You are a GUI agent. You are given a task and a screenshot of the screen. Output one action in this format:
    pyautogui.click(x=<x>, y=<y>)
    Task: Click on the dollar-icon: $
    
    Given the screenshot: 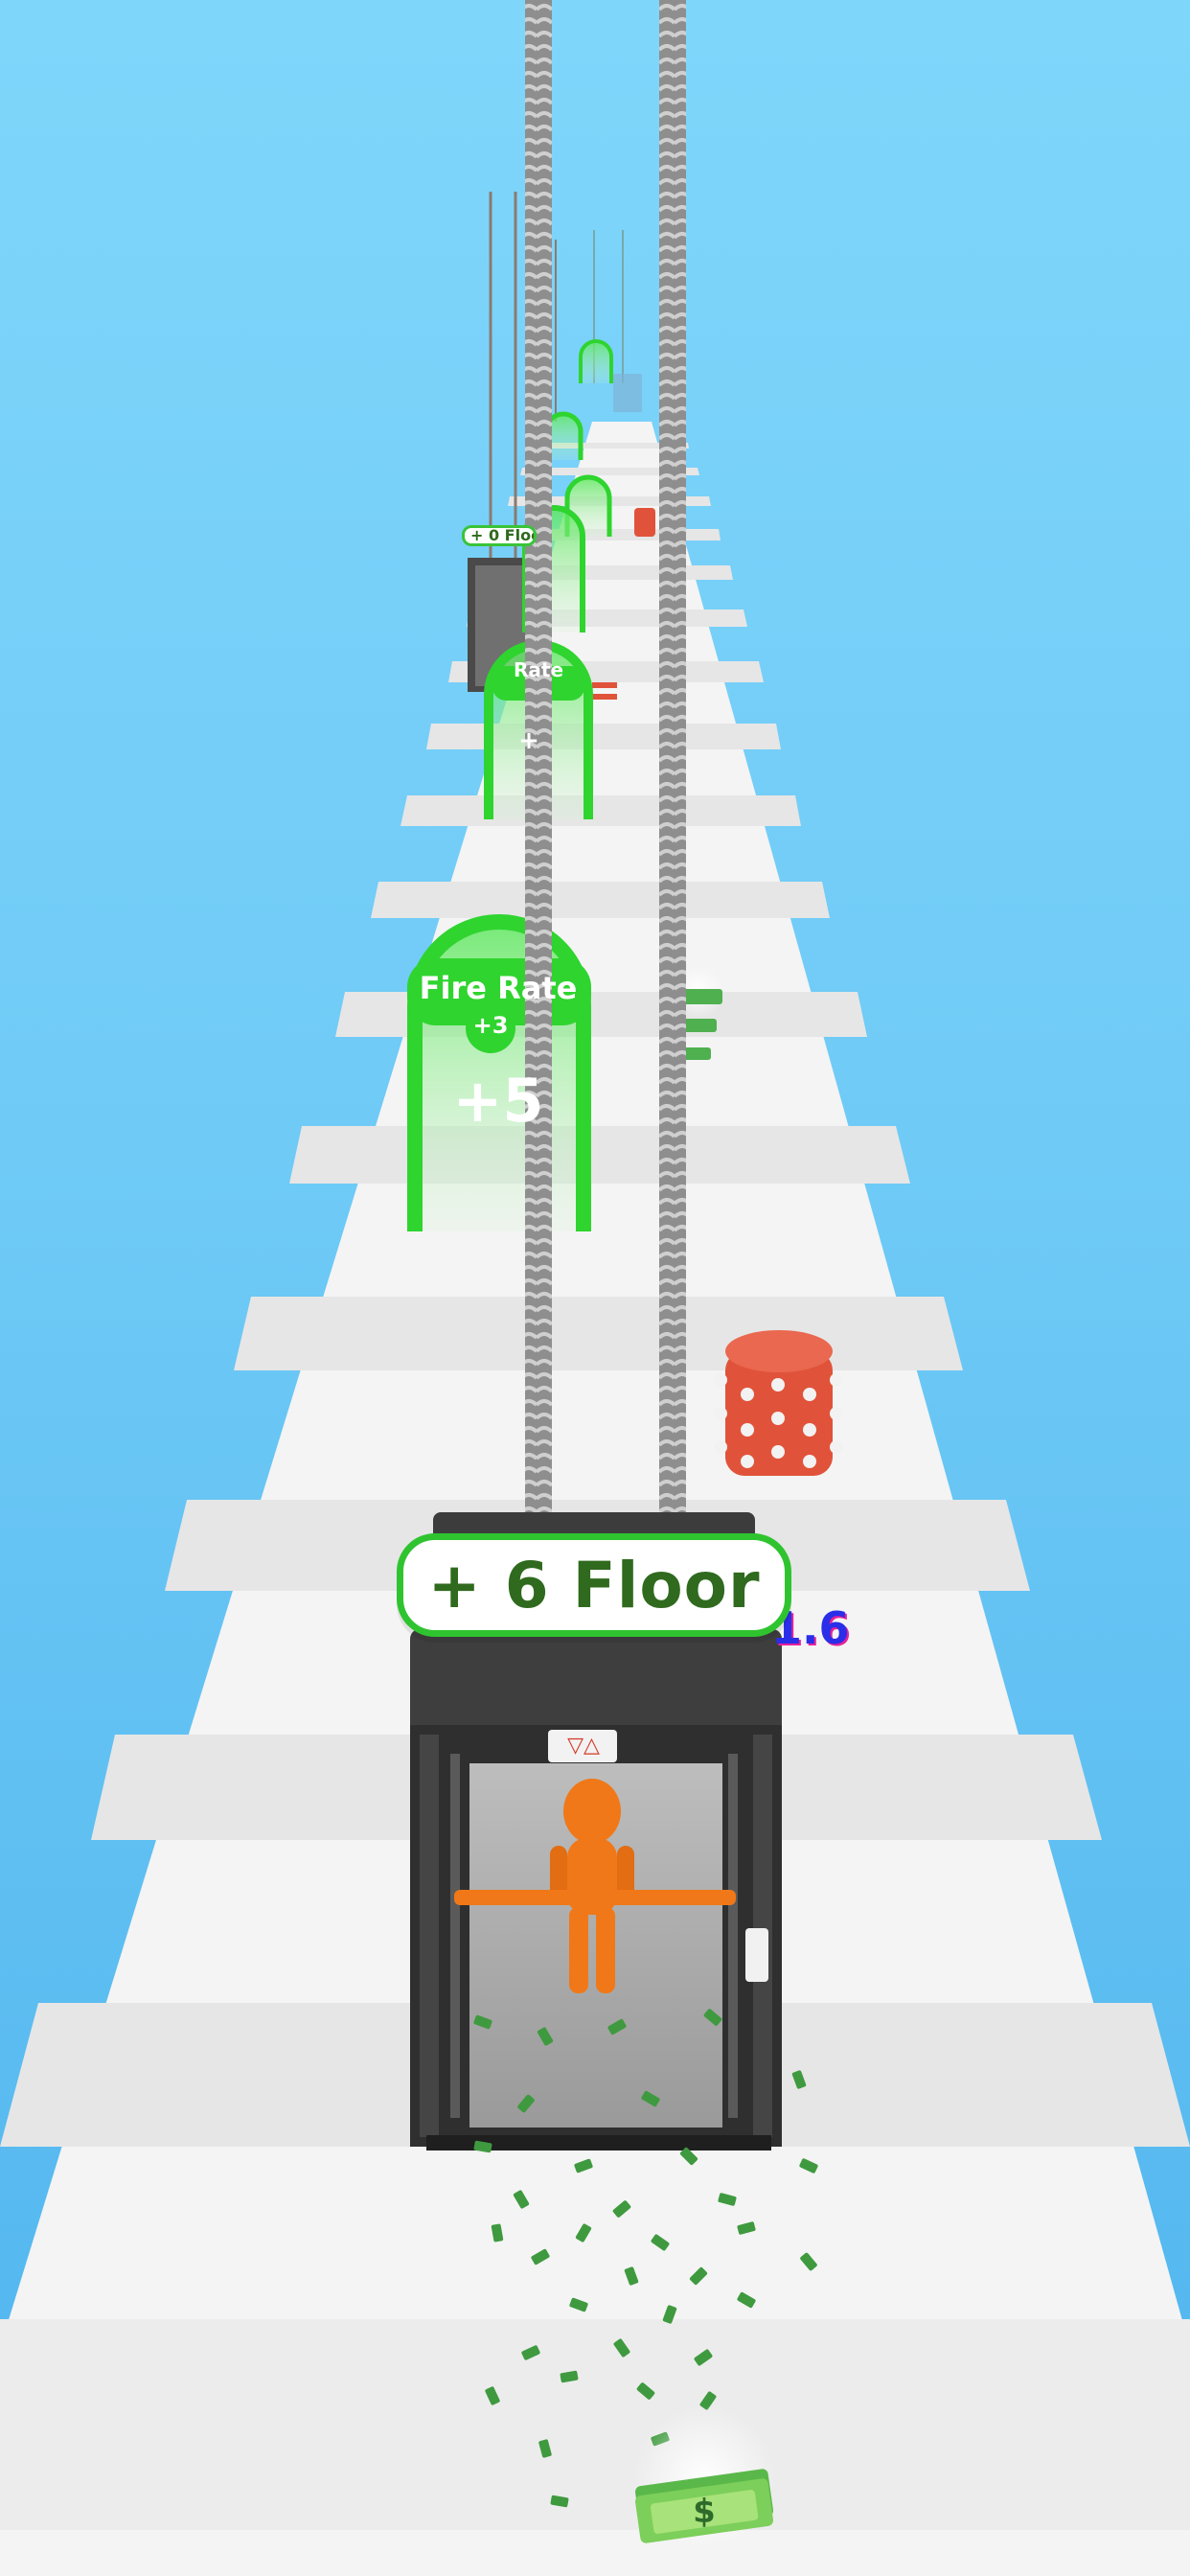 What is the action you would take?
    pyautogui.click(x=704, y=2512)
    